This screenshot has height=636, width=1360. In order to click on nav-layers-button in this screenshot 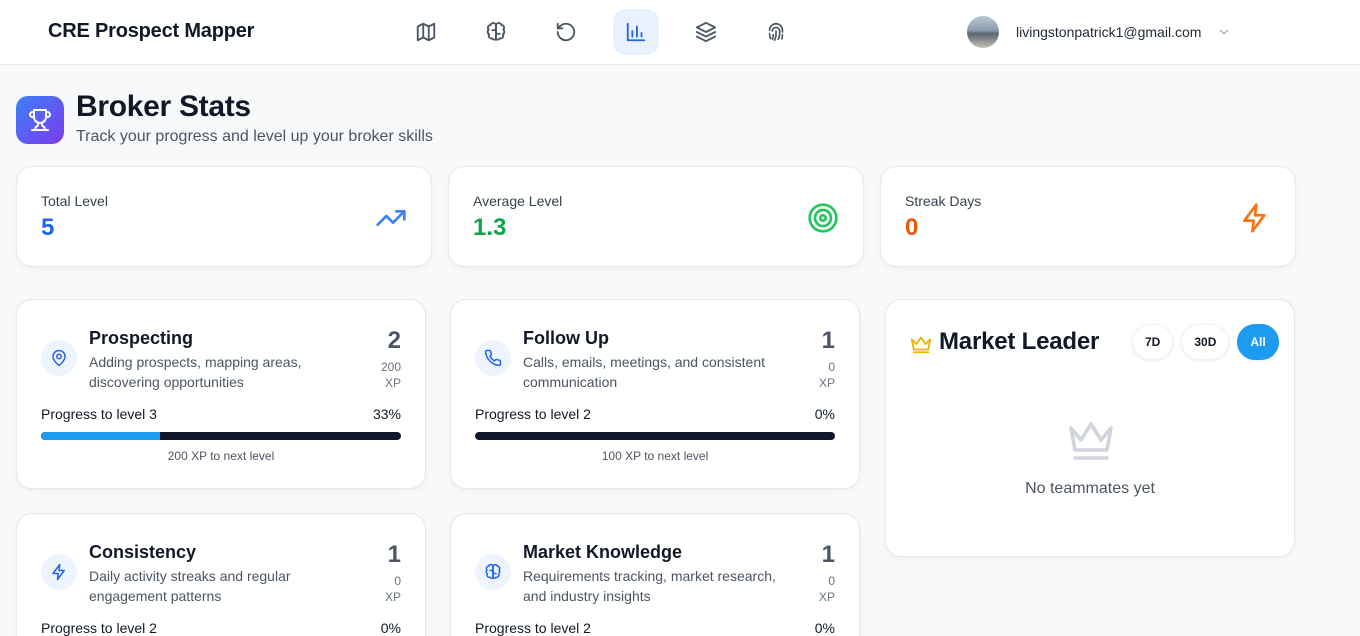, I will do `click(706, 32)`.